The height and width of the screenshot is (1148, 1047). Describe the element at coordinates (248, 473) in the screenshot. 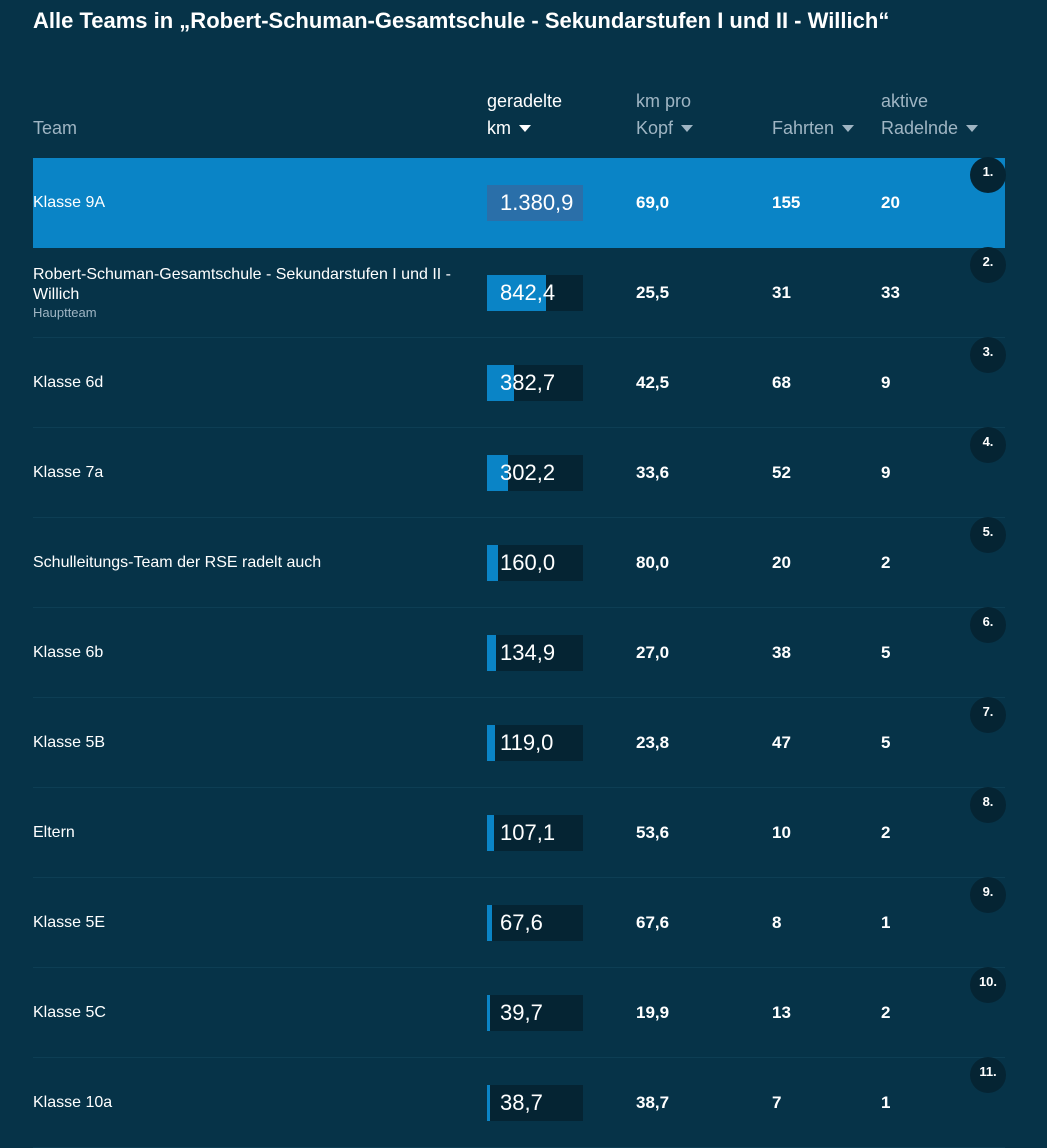

I see `team-cell: Klasse 7a` at that location.